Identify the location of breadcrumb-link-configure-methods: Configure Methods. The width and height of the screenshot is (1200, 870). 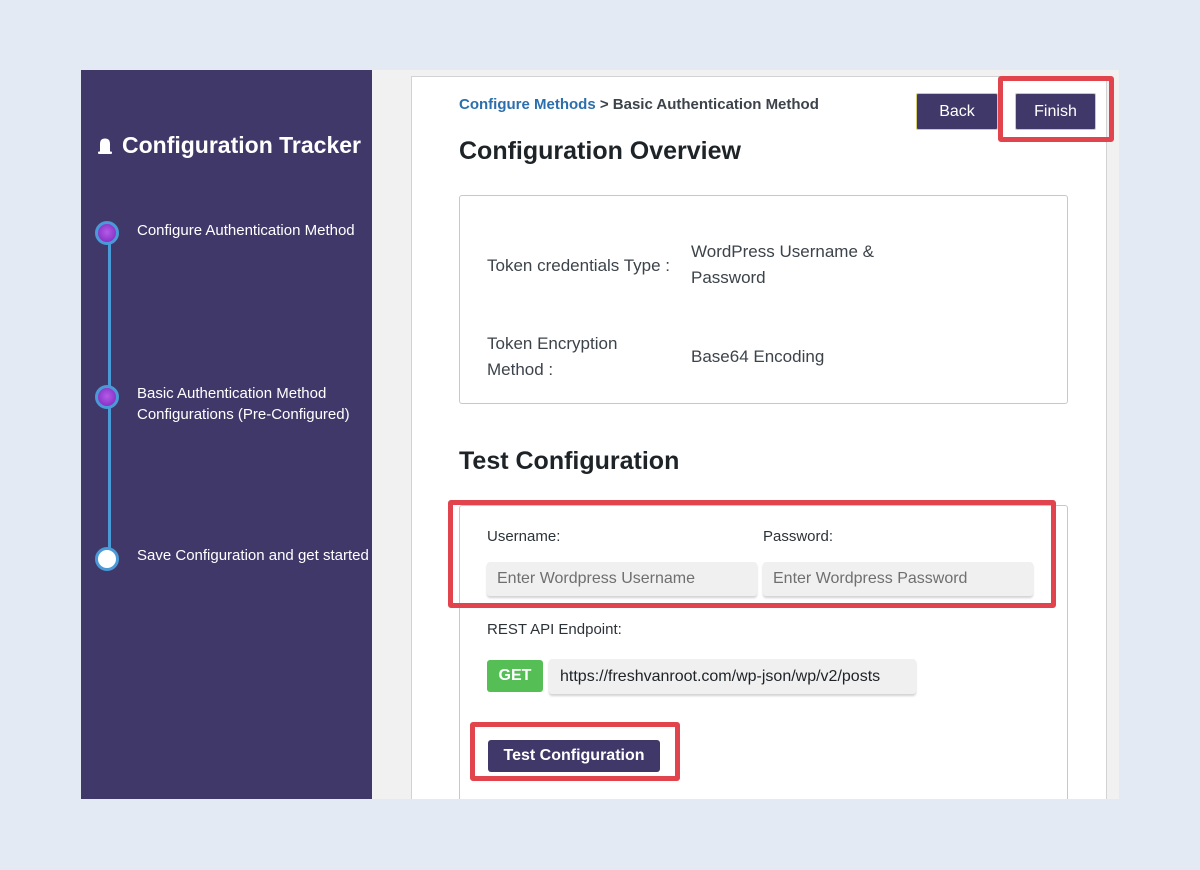
(527, 104).